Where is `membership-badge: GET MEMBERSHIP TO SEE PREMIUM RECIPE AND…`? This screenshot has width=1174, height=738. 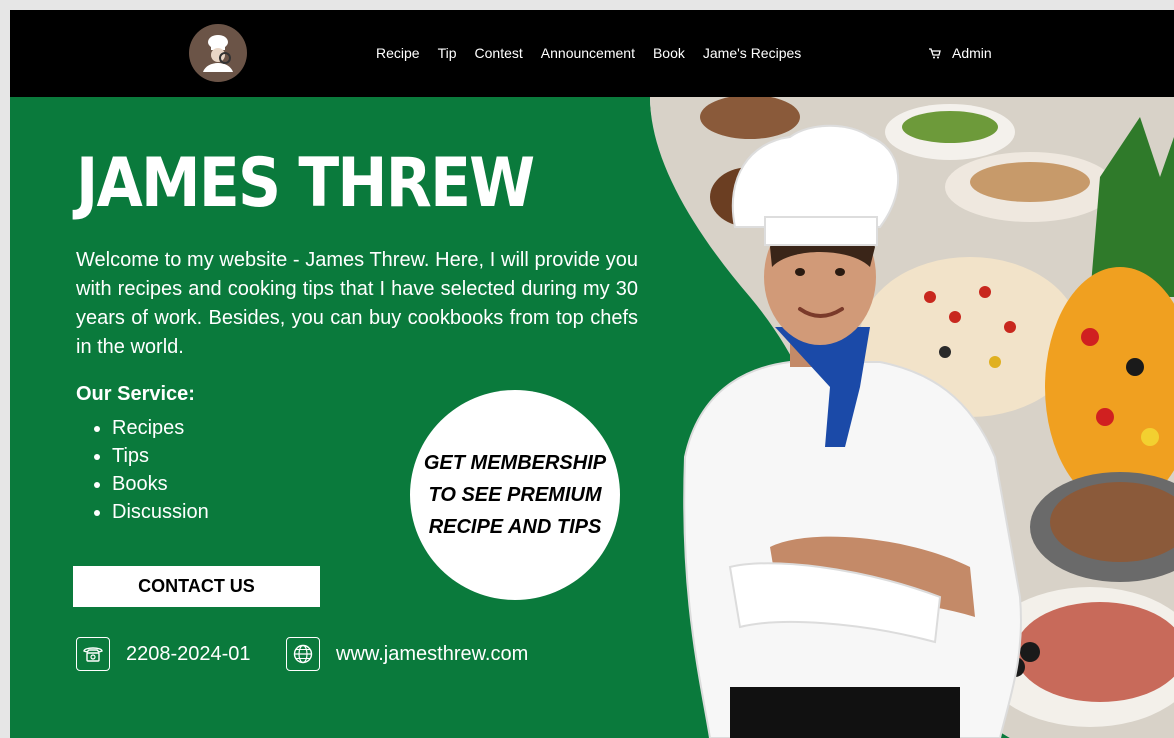 membership-badge: GET MEMBERSHIP TO SEE PREMIUM RECIPE AND… is located at coordinates (515, 495).